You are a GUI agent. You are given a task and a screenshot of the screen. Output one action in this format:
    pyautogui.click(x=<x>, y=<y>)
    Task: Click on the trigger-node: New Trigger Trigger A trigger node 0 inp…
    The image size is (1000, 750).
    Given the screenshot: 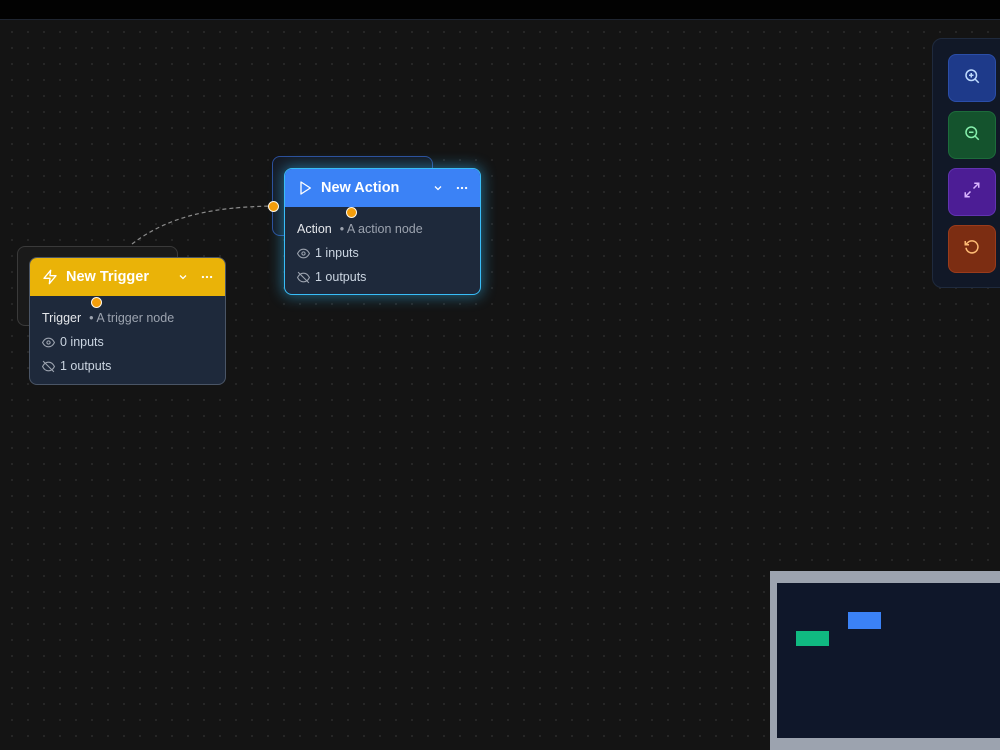 What is the action you would take?
    pyautogui.click(x=127, y=321)
    